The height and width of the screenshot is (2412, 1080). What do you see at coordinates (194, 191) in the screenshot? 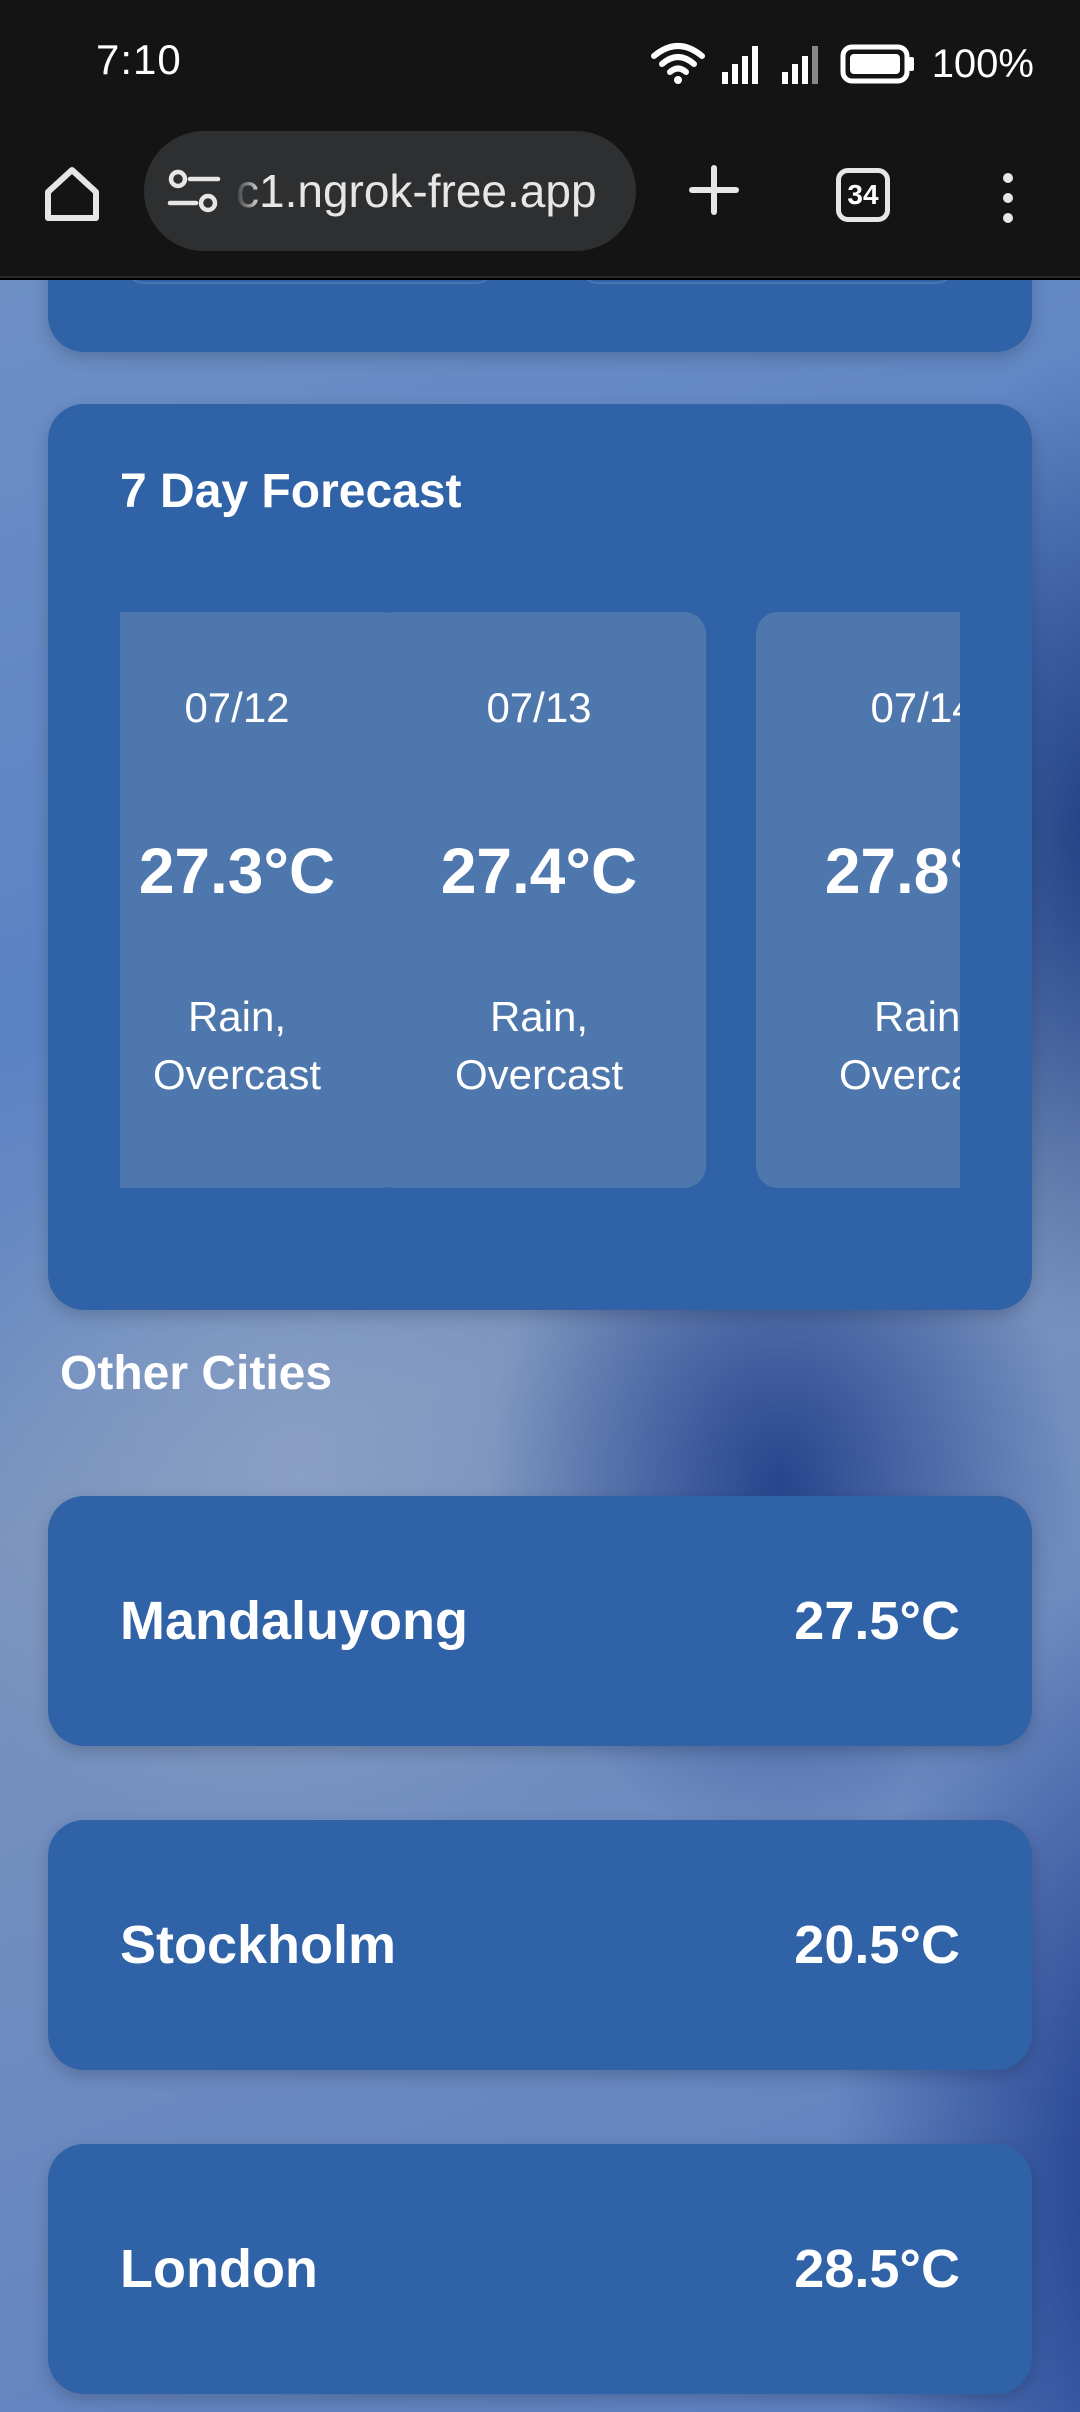
I see `tune-icon` at bounding box center [194, 191].